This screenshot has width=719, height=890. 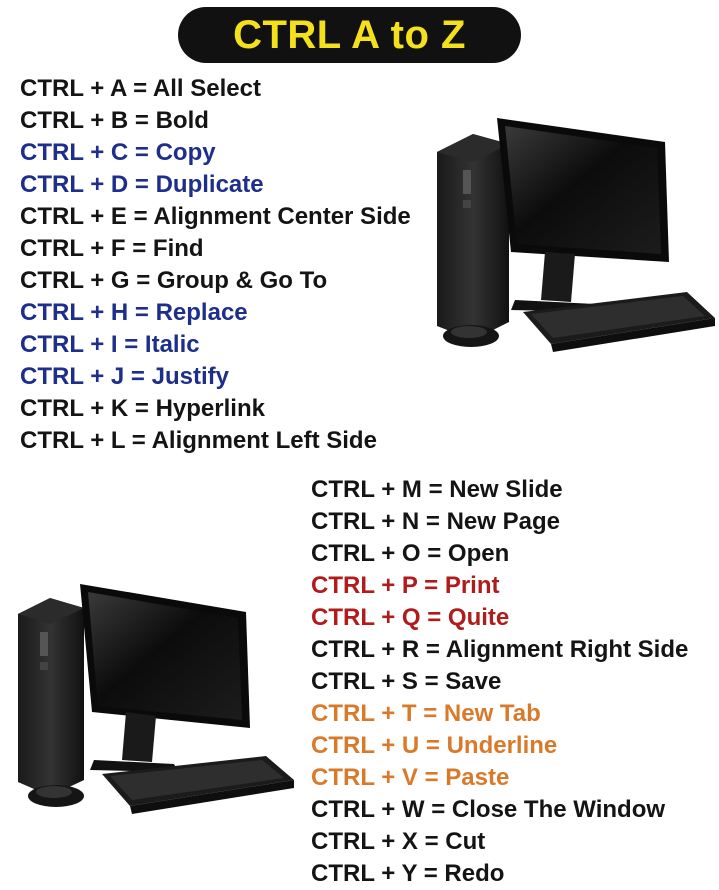 I want to click on shortcut-item: CTRL + A = All Select, so click(x=140, y=88).